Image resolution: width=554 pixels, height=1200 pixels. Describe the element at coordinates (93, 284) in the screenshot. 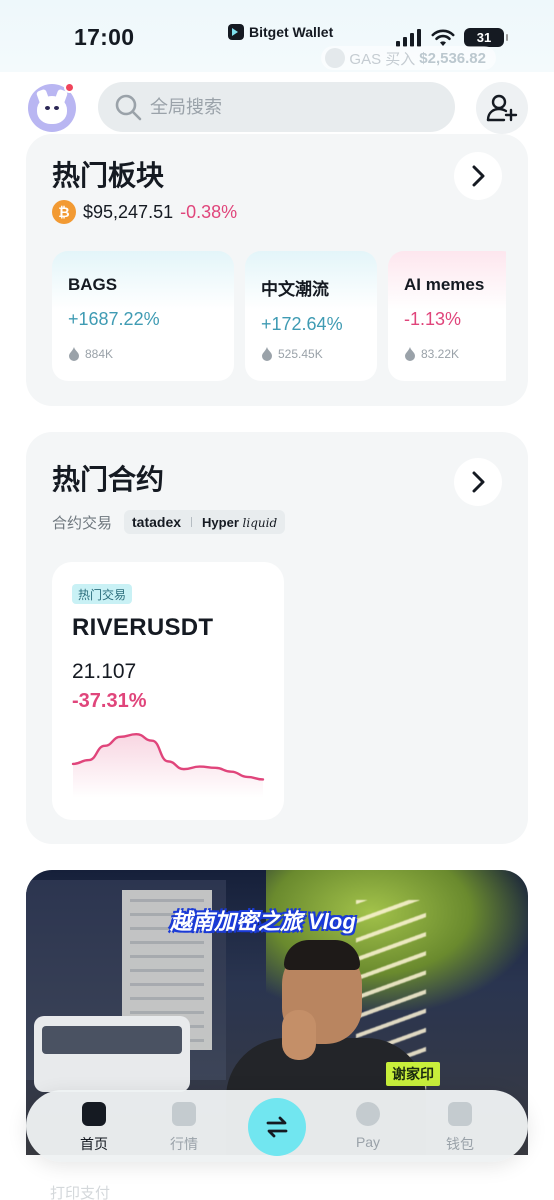

I see `sector-name: BAGS` at that location.